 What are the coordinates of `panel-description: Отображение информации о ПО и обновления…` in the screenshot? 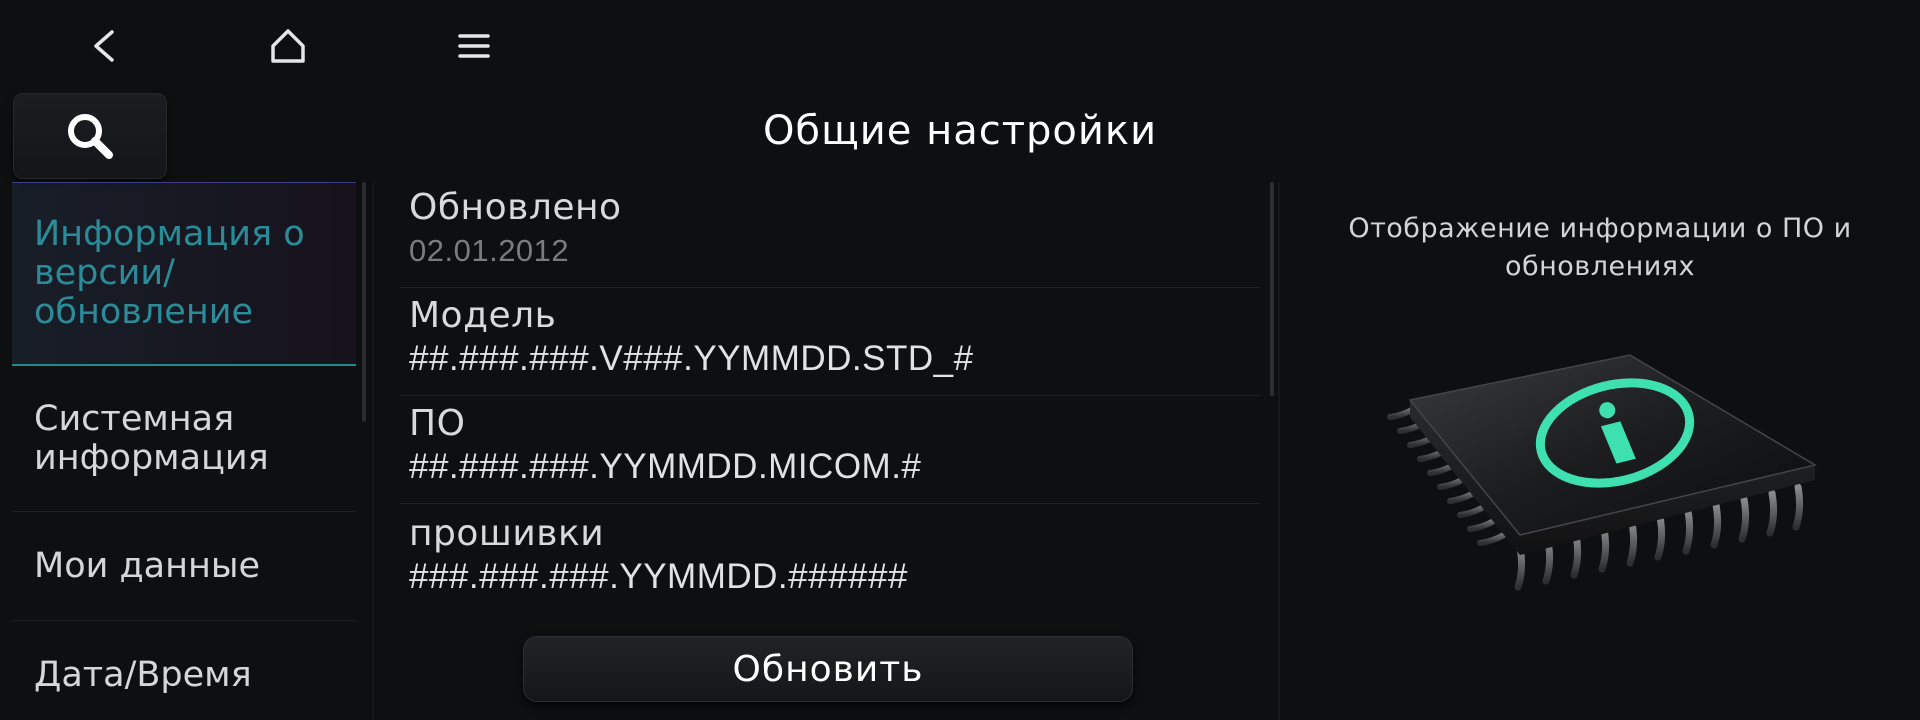 It's located at (1600, 247).